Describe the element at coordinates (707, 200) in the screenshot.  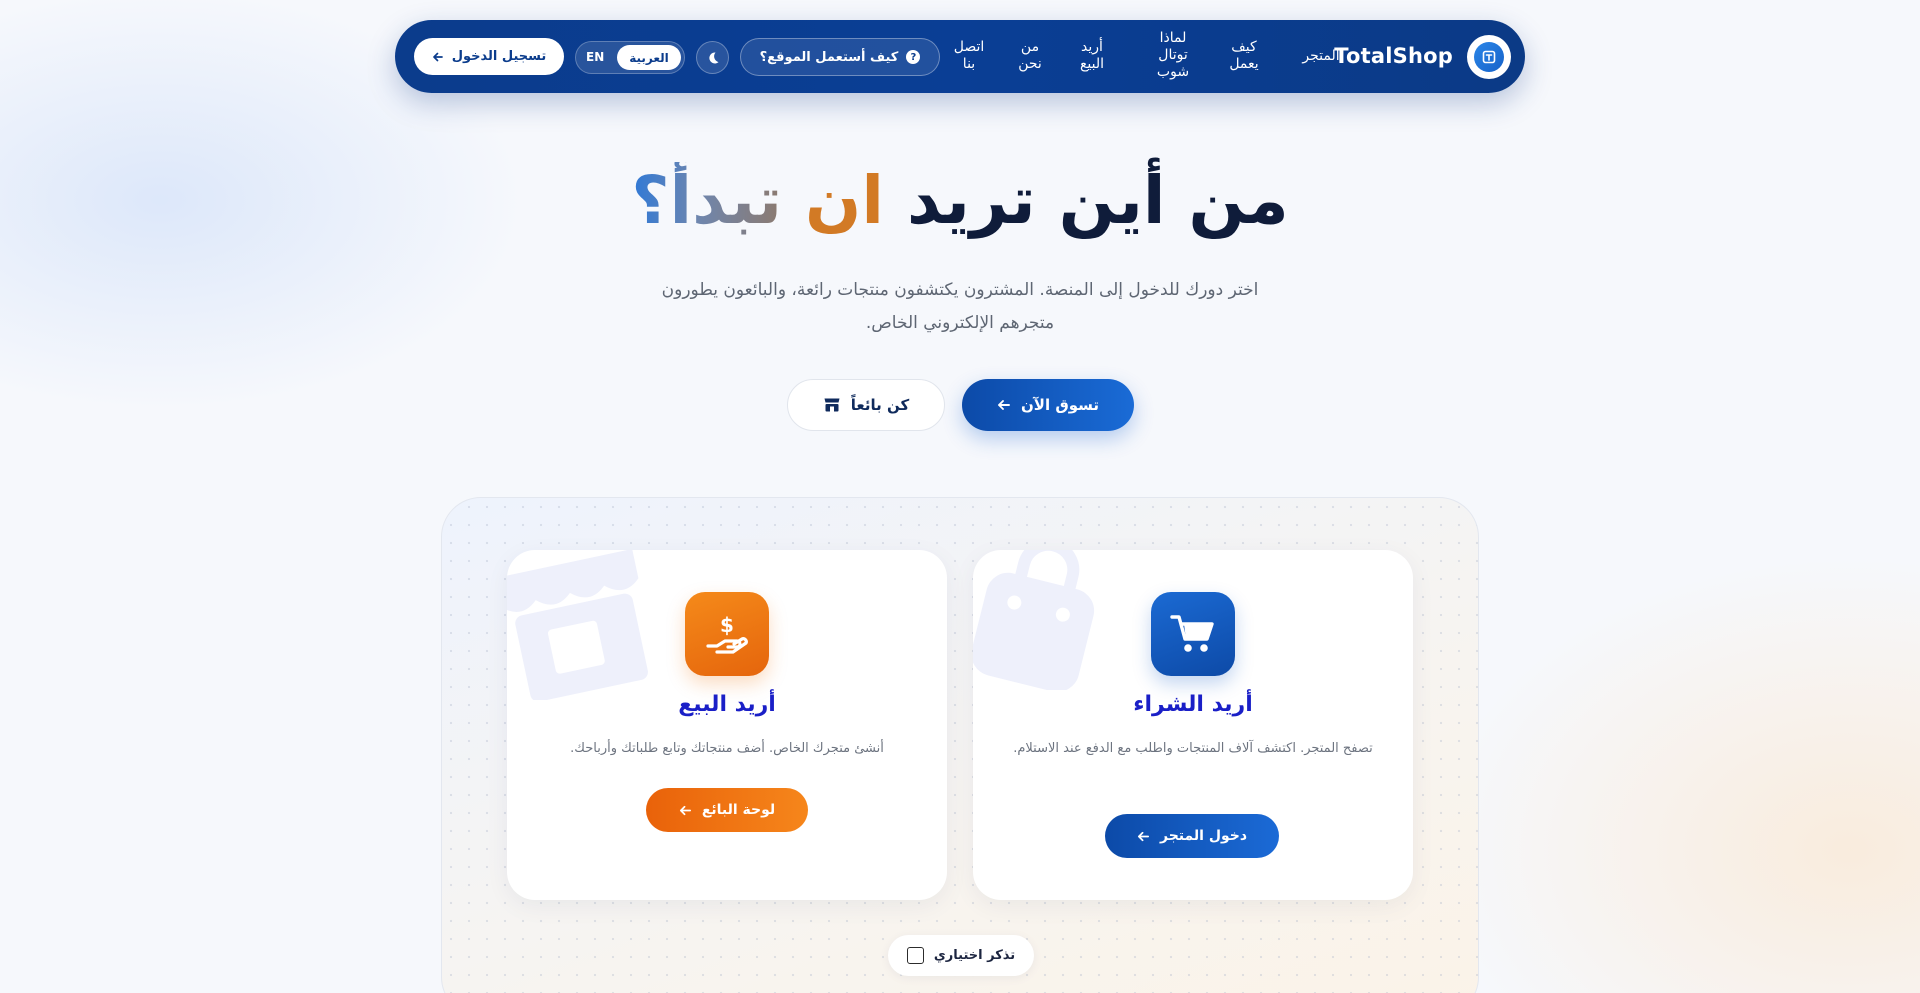
I see `hero-title-gradient: تبدأ؟` at that location.